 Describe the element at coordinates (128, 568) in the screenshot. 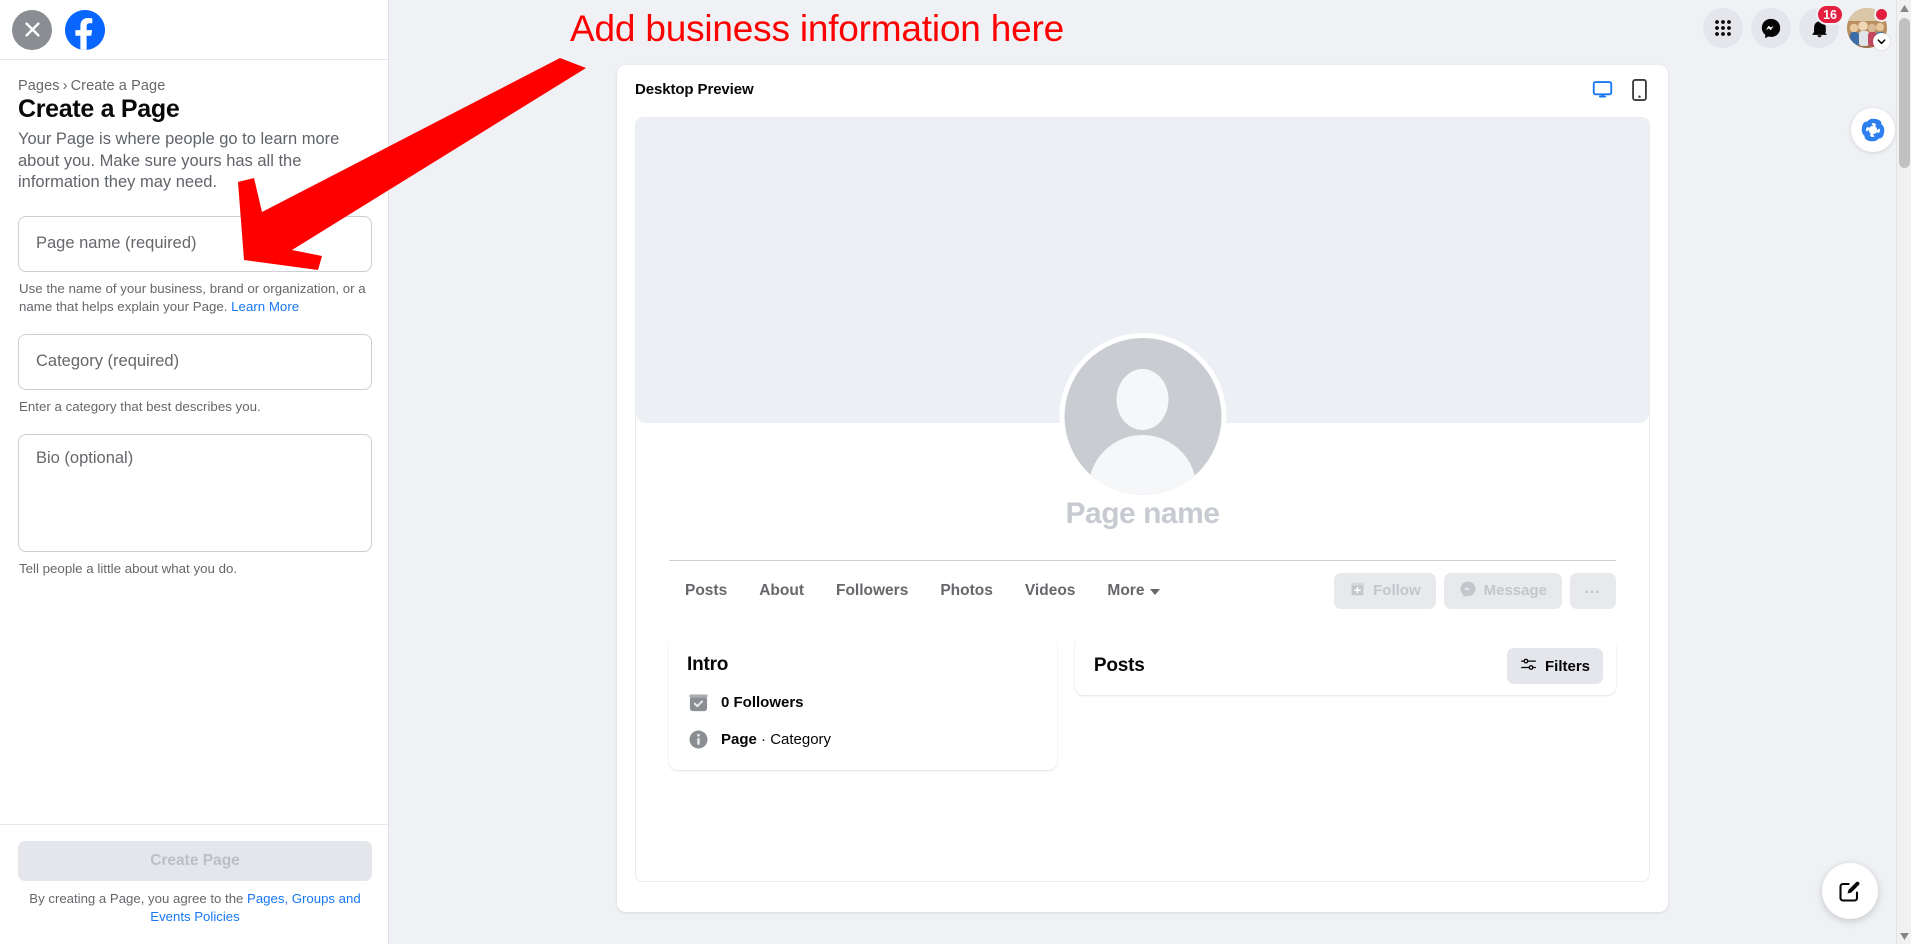

I see `bio-helper-text: Tell people a little about what you do.` at that location.